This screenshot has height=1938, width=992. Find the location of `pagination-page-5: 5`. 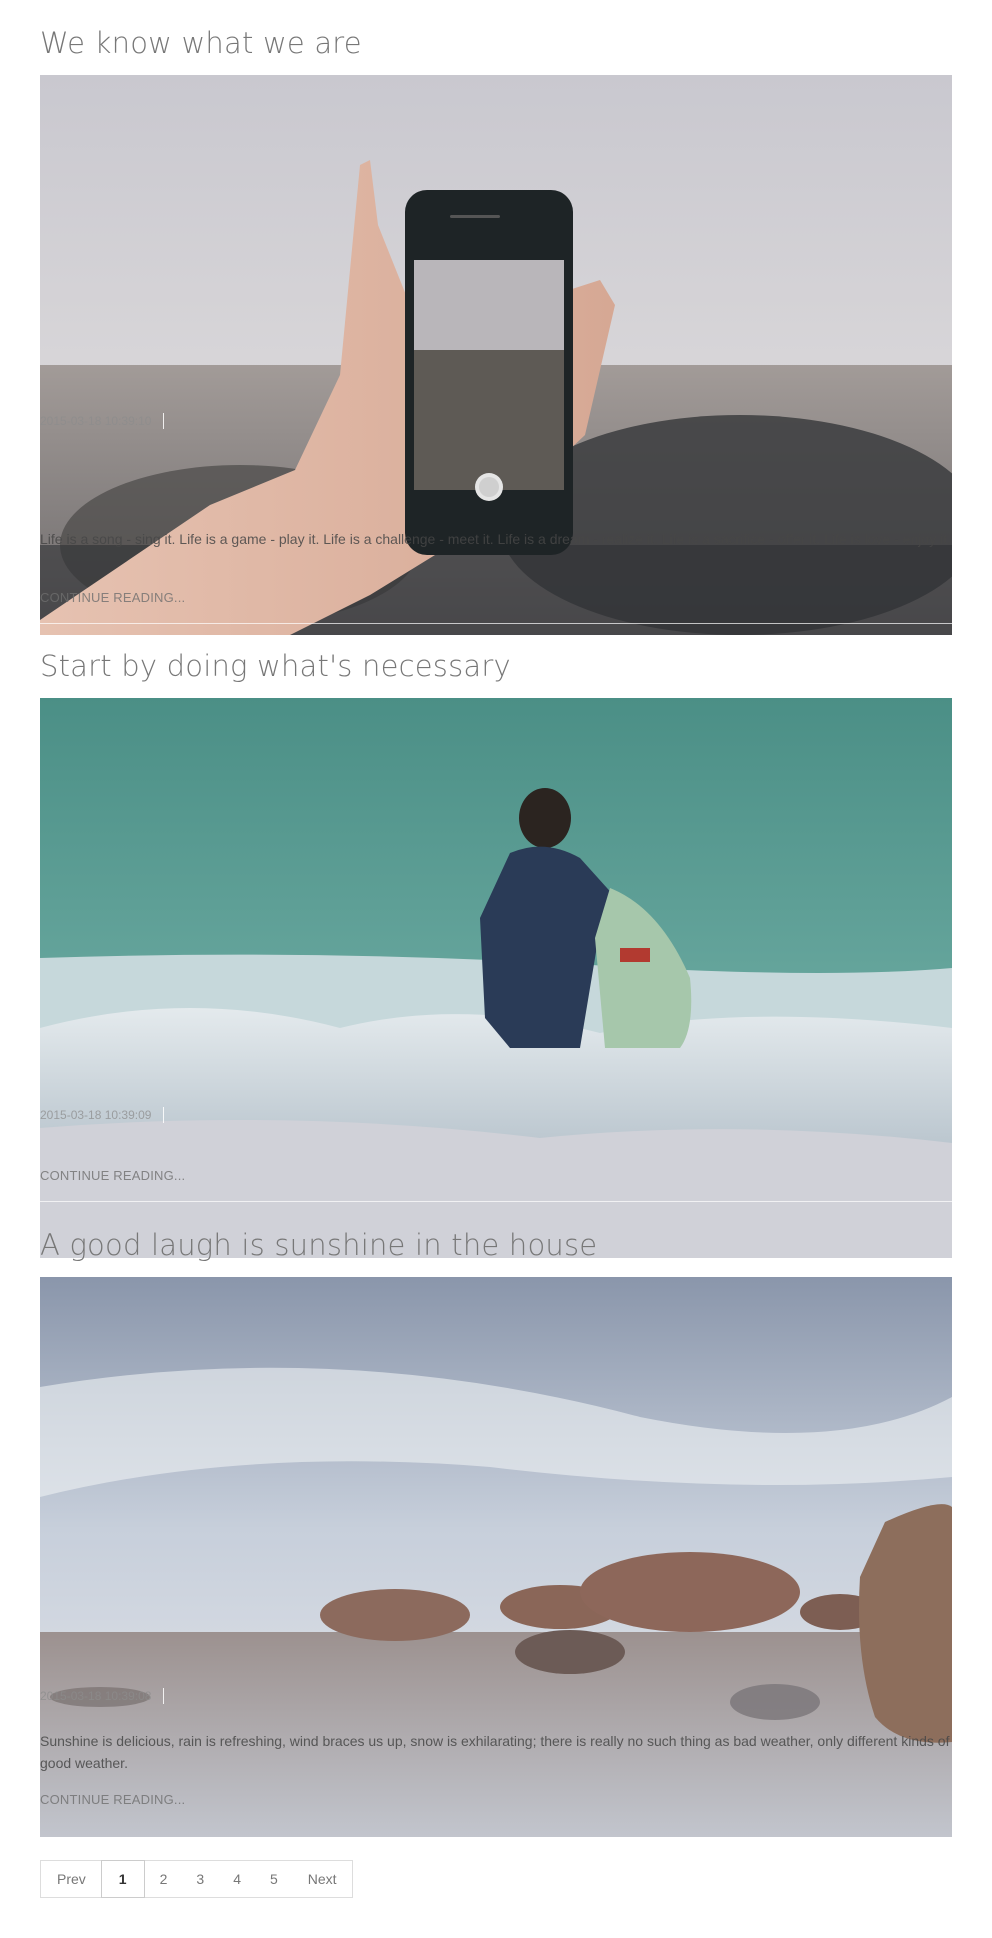

pagination-page-5: 5 is located at coordinates (273, 1879).